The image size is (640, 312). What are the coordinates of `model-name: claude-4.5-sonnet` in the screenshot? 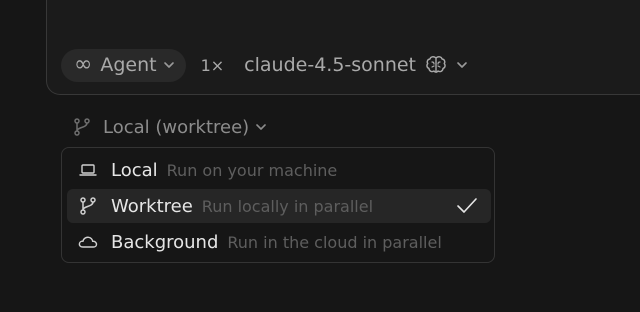 It's located at (330, 65).